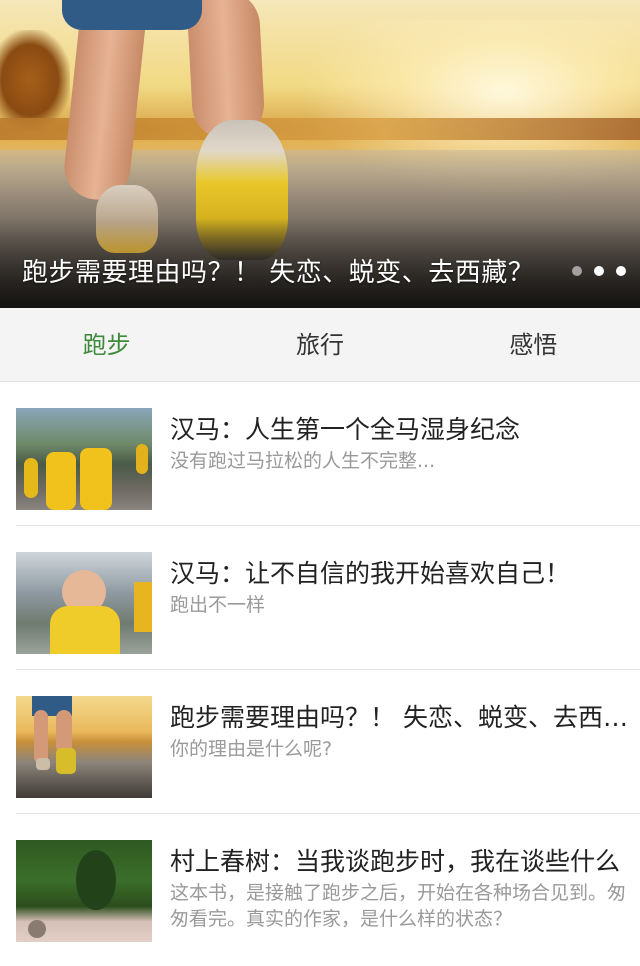  I want to click on article-title: 村上春树：当我谈跑步时，我在谈些什么, so click(395, 861).